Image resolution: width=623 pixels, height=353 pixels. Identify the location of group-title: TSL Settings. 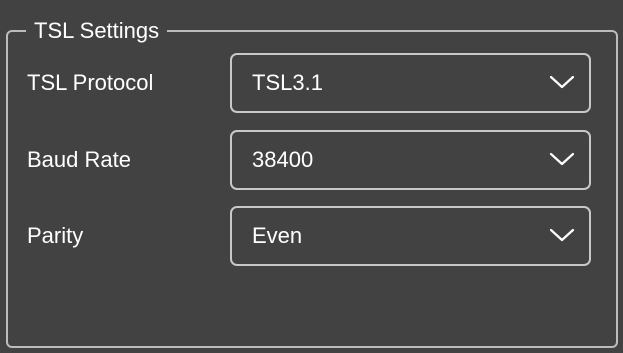
(97, 31).